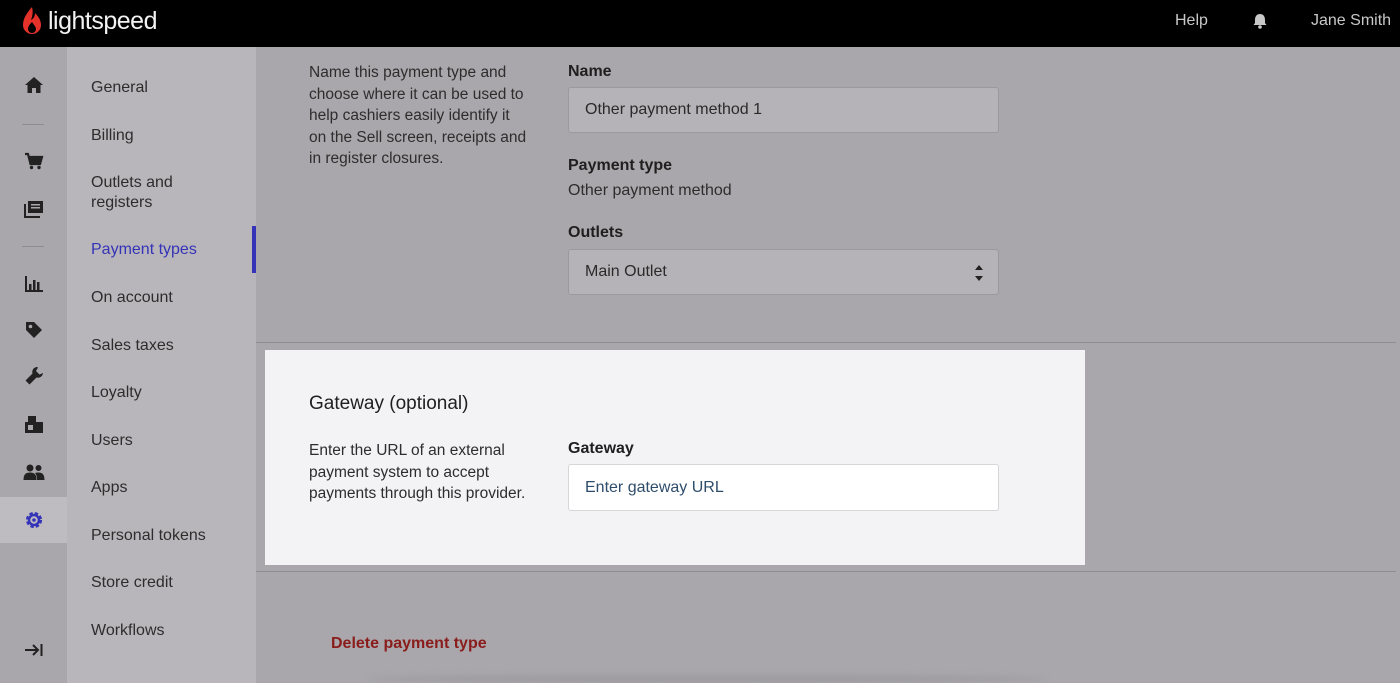 The image size is (1400, 683). I want to click on top-bar: lightspeed Help Jane Smith, so click(700, 23).